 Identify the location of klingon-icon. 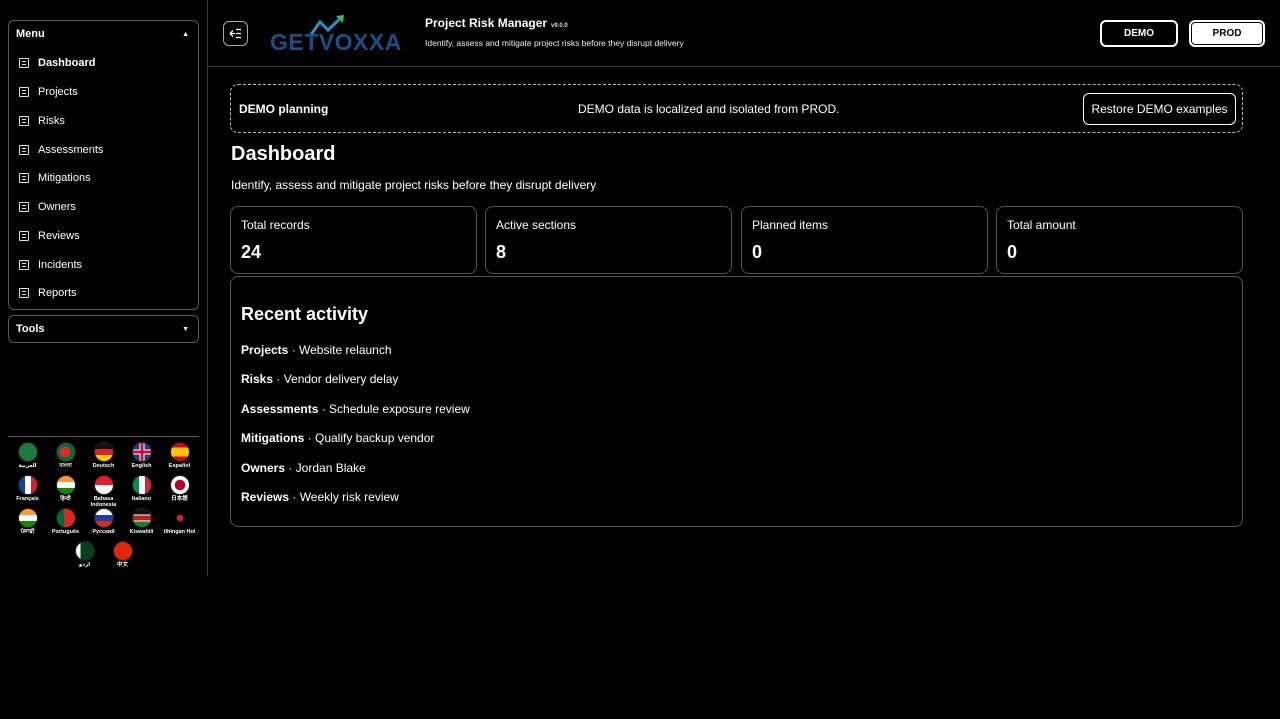
(179, 518).